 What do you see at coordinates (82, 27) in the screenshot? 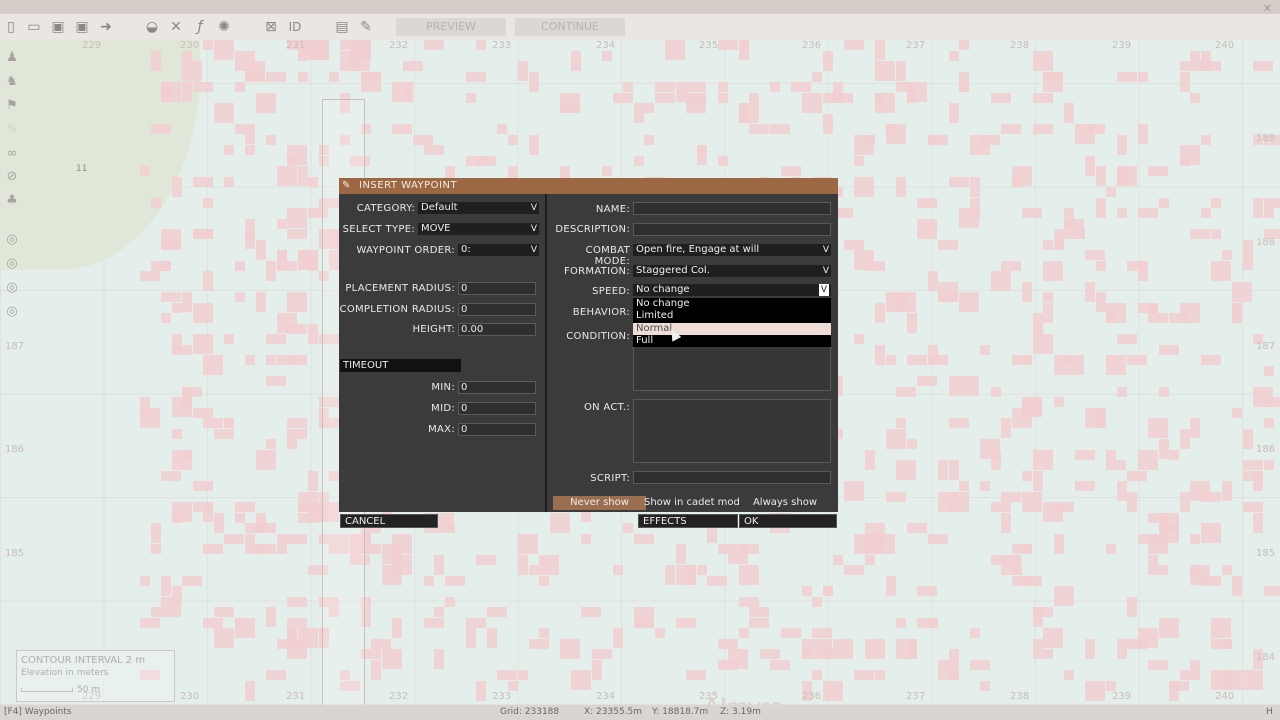
I see `save-as-icon: ▣` at bounding box center [82, 27].